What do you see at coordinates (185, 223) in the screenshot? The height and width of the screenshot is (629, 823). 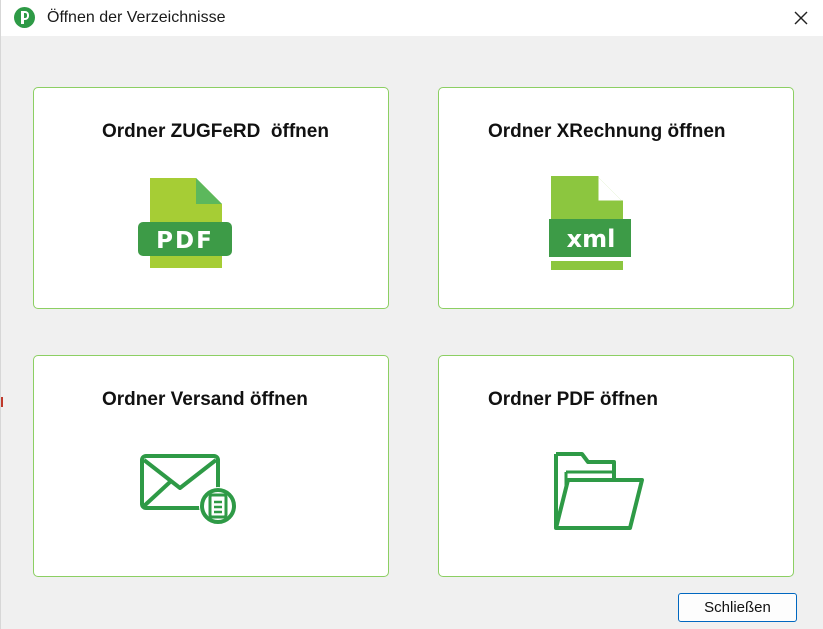 I see `pdf-file-icon: PDF` at bounding box center [185, 223].